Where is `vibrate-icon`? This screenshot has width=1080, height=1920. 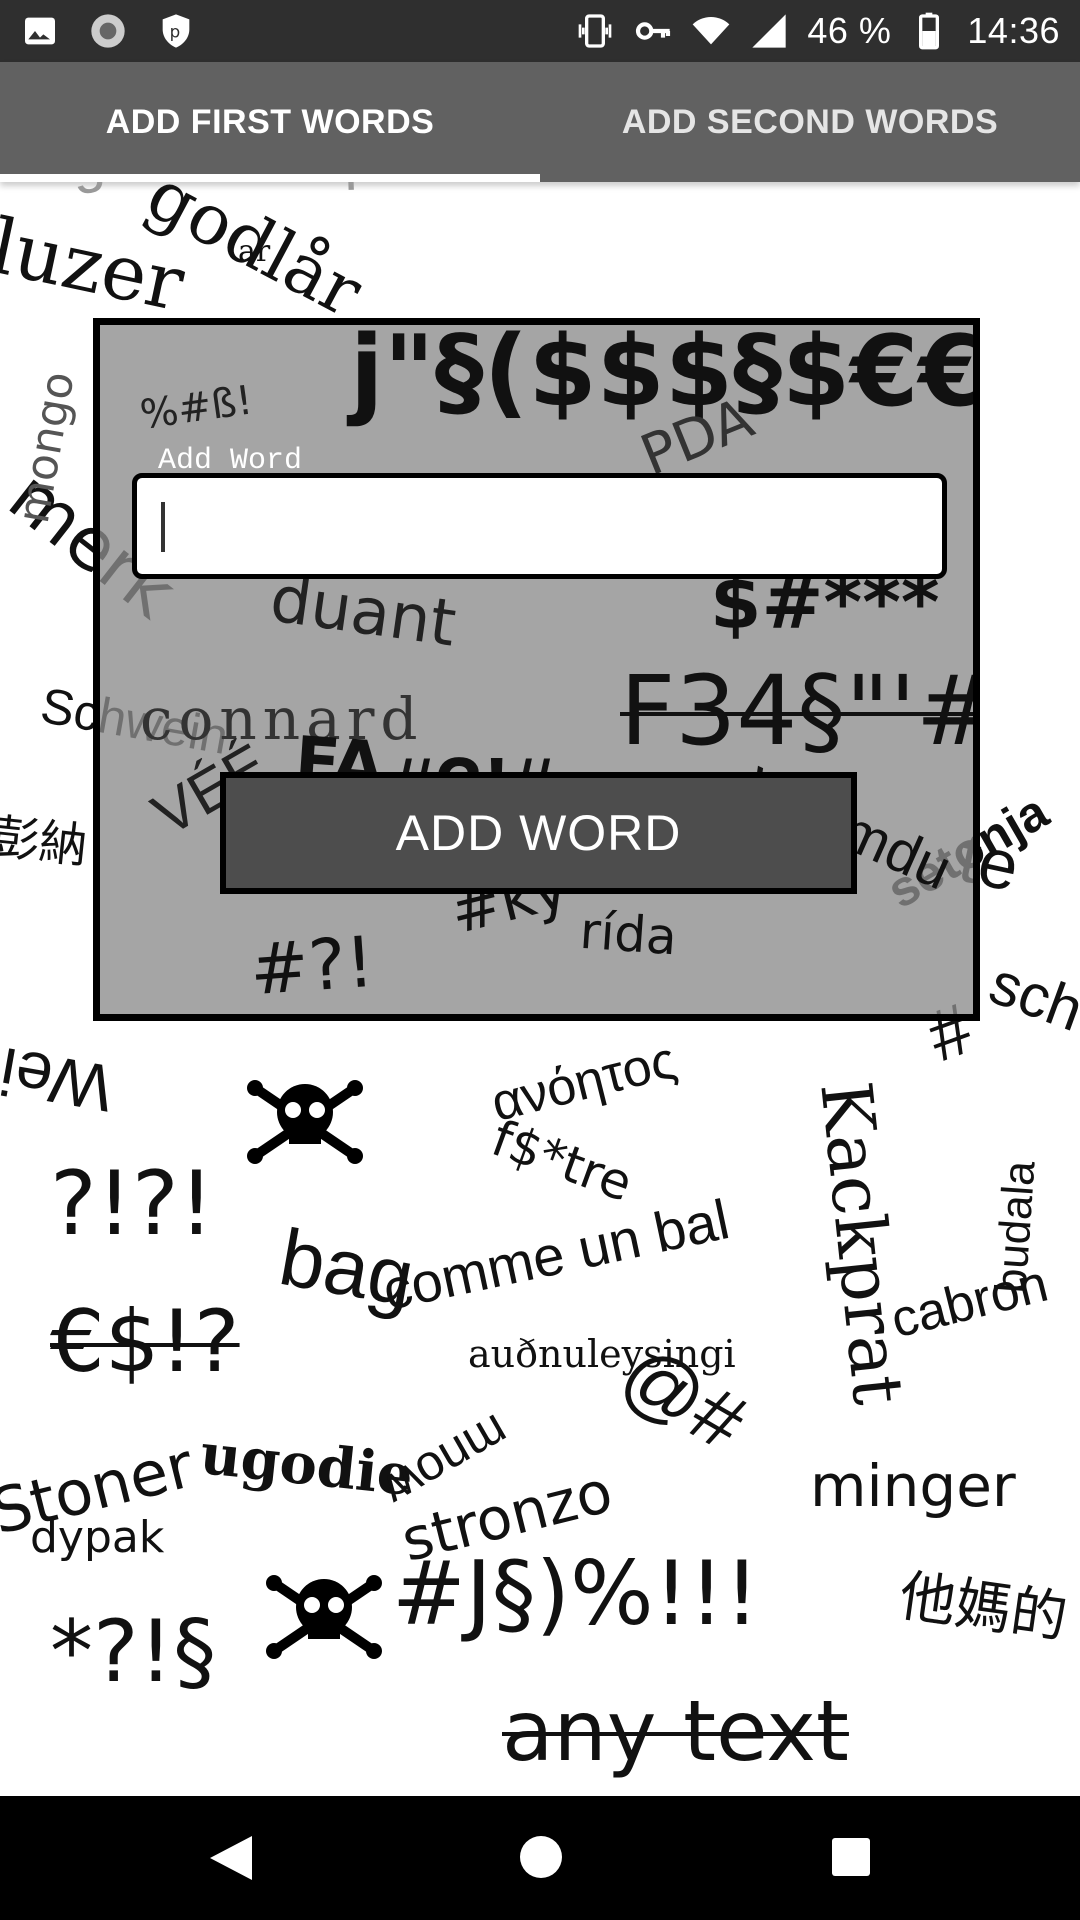
vibrate-icon is located at coordinates (595, 31).